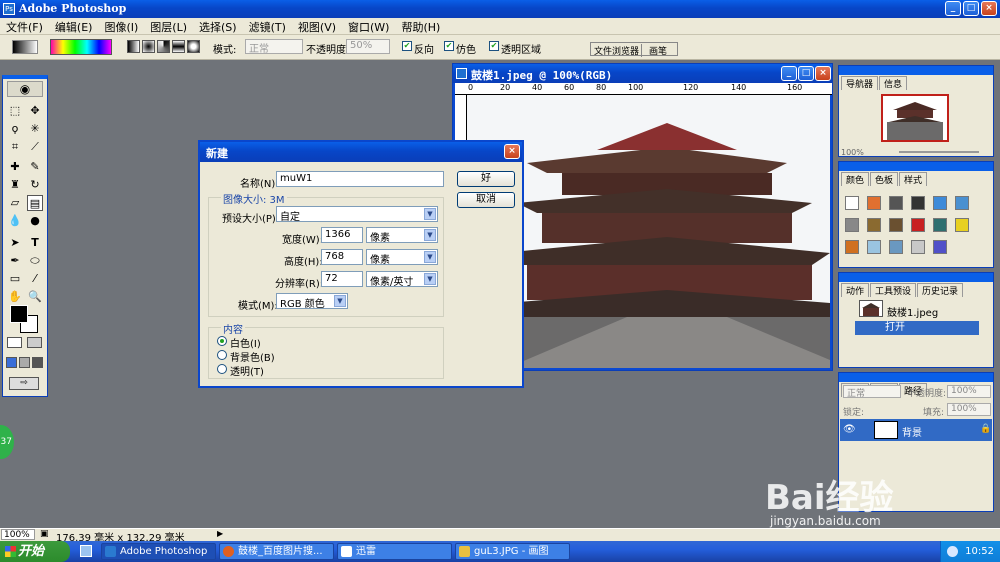 This screenshot has width=1000, height=562. What do you see at coordinates (913, 179) in the screenshot?
I see `tab-styles: 样式` at bounding box center [913, 179].